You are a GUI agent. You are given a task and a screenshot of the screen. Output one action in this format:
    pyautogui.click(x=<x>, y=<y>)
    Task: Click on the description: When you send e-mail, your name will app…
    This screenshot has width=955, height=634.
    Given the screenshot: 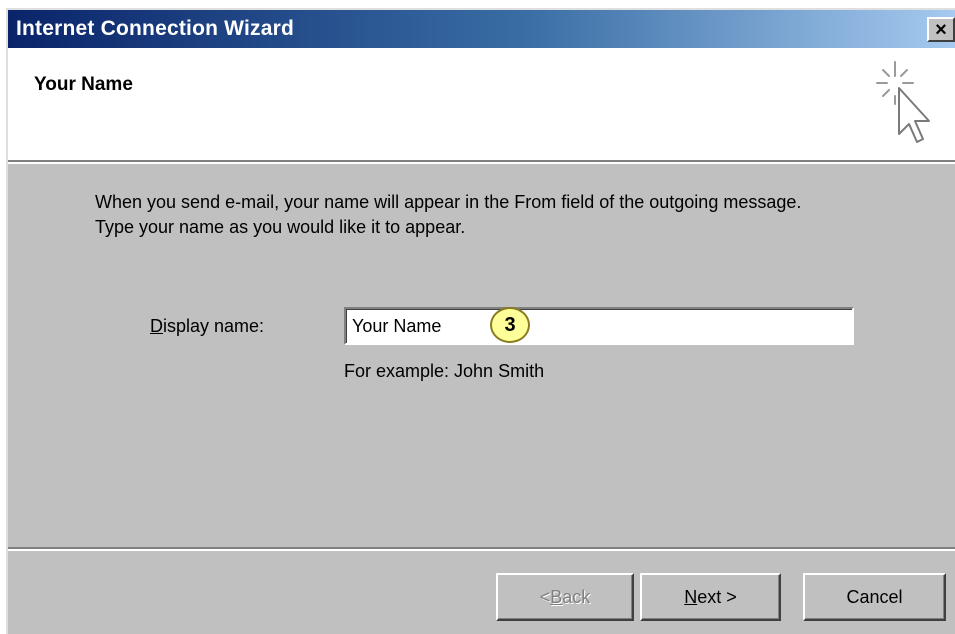 What is the action you would take?
    pyautogui.click(x=448, y=215)
    